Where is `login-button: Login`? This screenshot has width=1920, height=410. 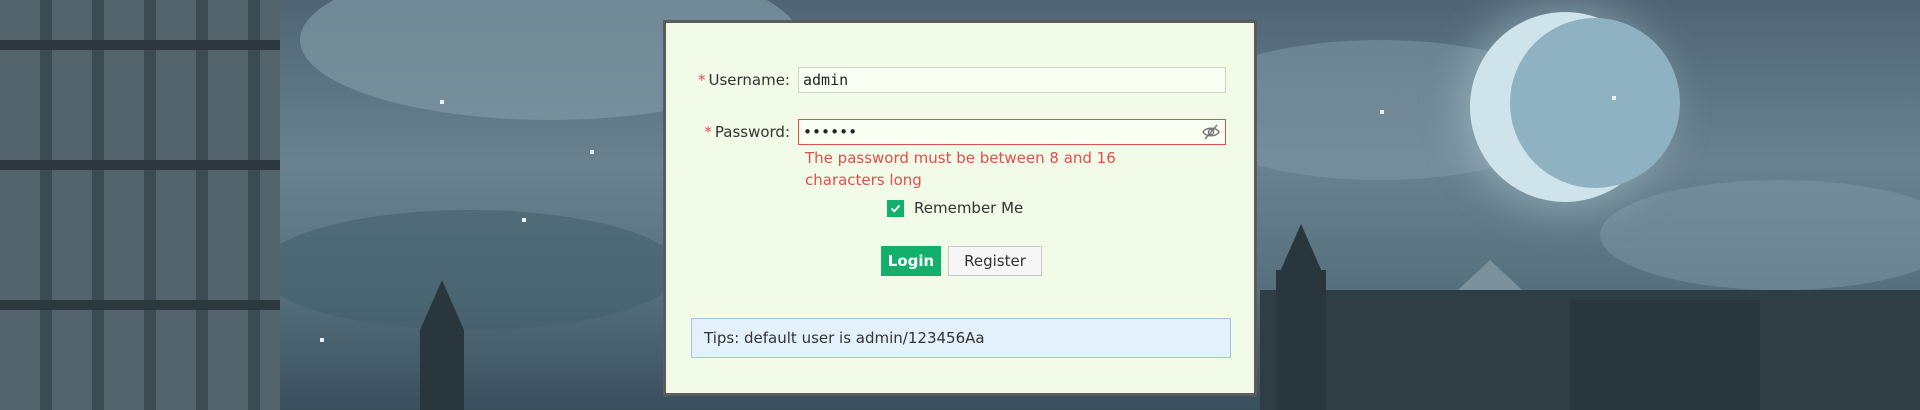 login-button: Login is located at coordinates (911, 261).